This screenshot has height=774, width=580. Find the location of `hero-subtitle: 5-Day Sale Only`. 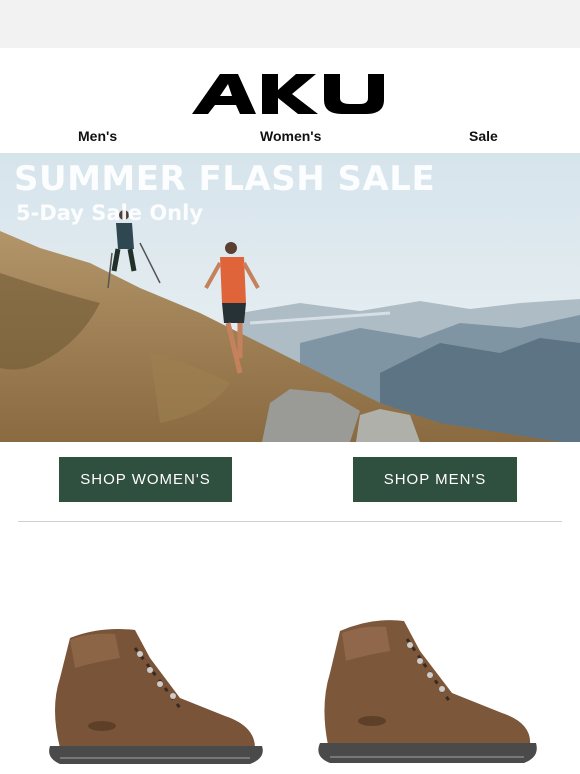

hero-subtitle: 5-Day Sale Only is located at coordinates (110, 213).